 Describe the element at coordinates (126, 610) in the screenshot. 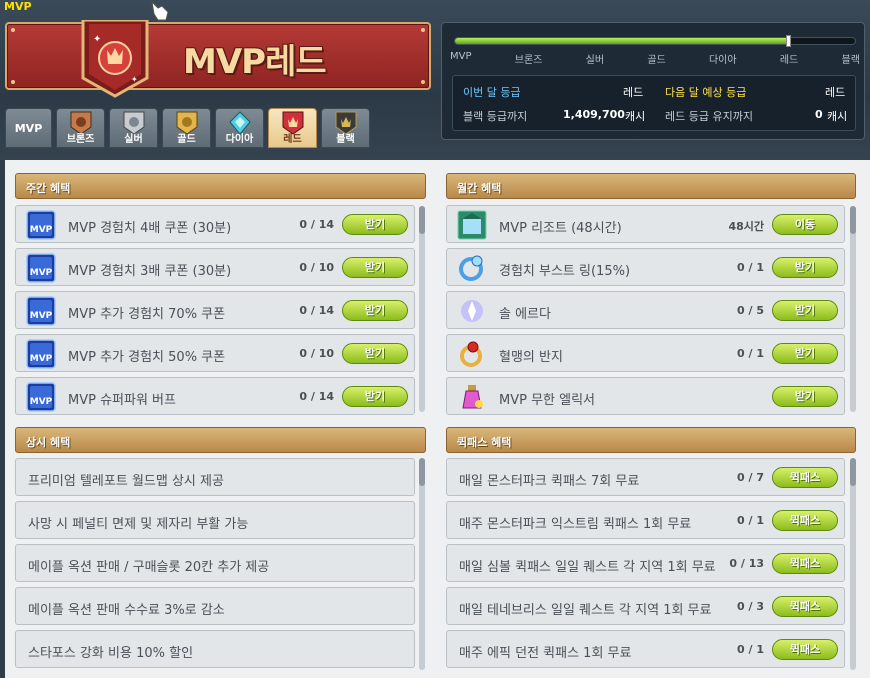

I see `item-label: 메이플 옥션 판매 수수료 3%로 감소` at that location.